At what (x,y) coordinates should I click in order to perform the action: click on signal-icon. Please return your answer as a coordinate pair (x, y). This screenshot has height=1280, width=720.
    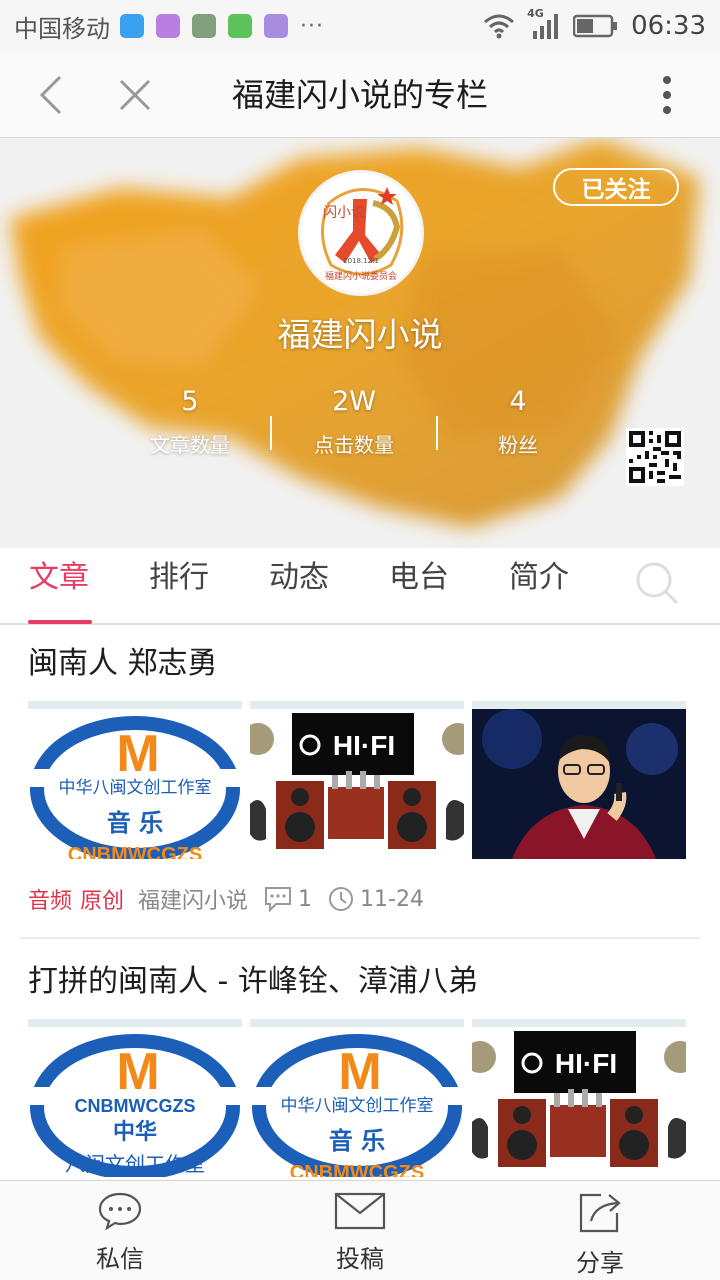
    Looking at the image, I should click on (546, 26).